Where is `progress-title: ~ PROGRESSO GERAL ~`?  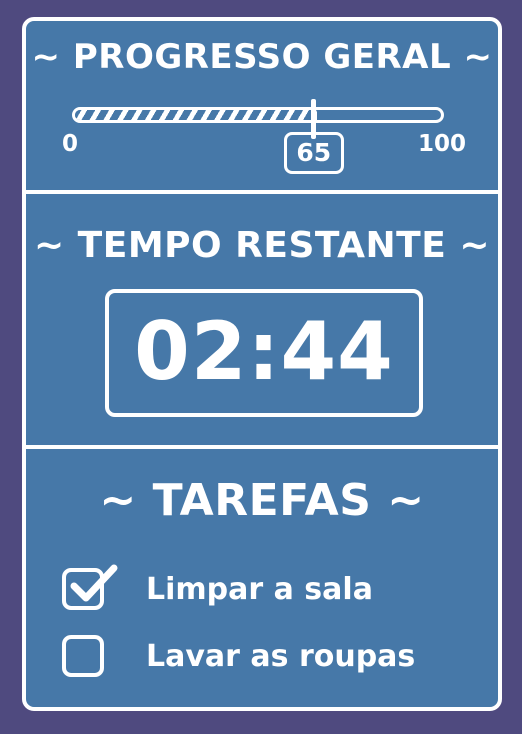
progress-title: ~ PROGRESSO GERAL ~ is located at coordinates (262, 57).